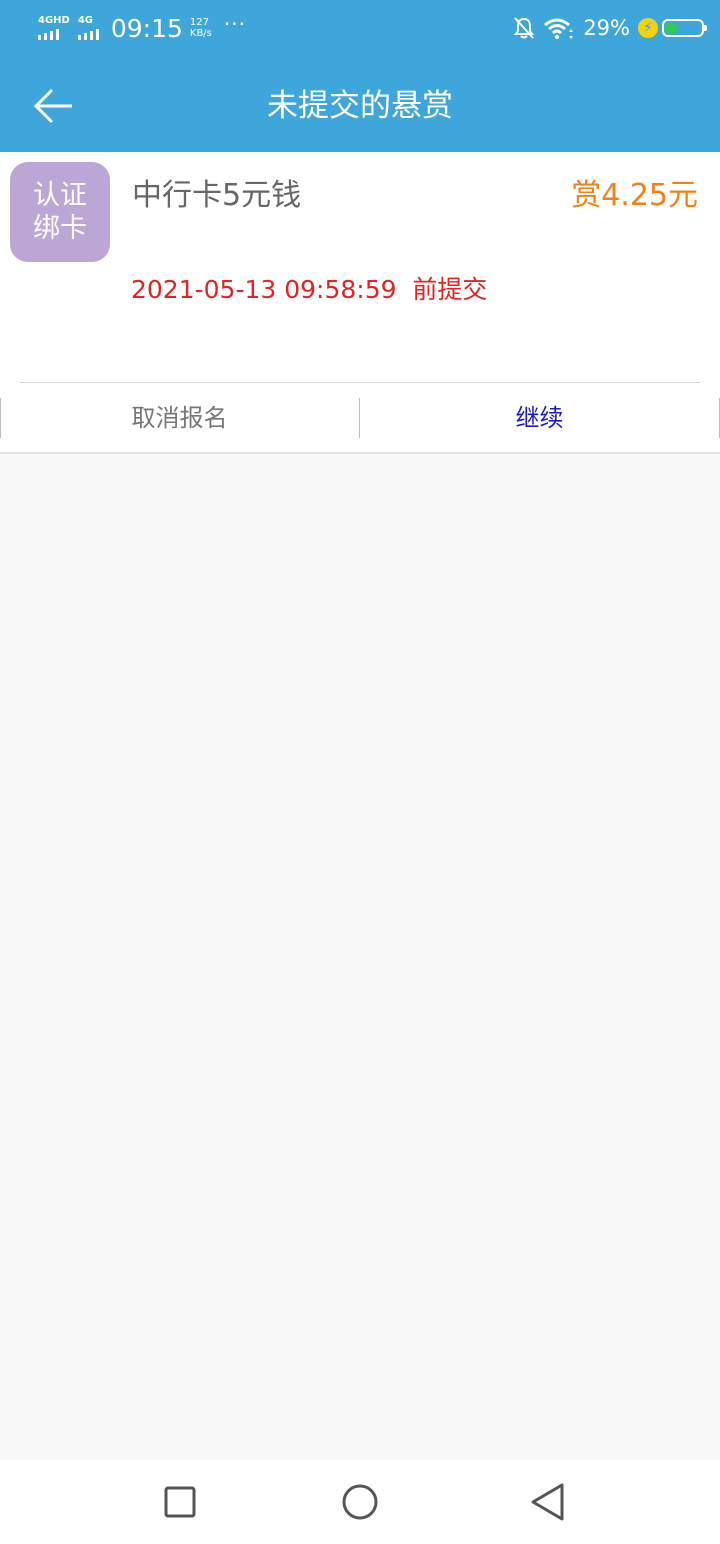  What do you see at coordinates (539, 418) in the screenshot?
I see `continue-button: 继续` at bounding box center [539, 418].